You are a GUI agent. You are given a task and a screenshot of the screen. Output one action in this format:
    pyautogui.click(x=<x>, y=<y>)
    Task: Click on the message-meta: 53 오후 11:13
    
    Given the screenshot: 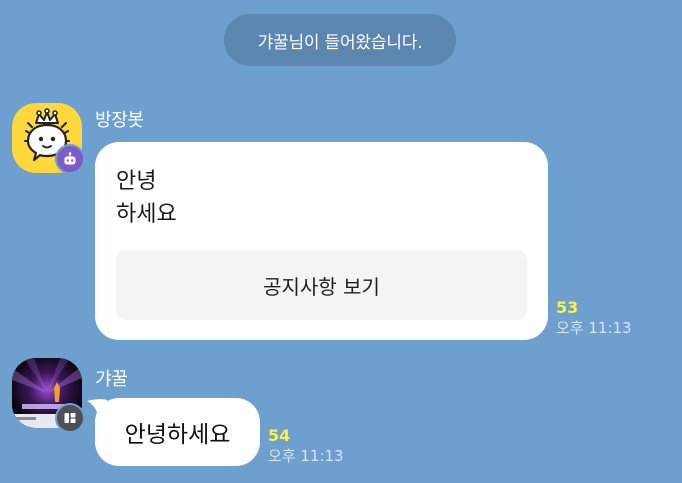 What is the action you would take?
    pyautogui.click(x=594, y=318)
    